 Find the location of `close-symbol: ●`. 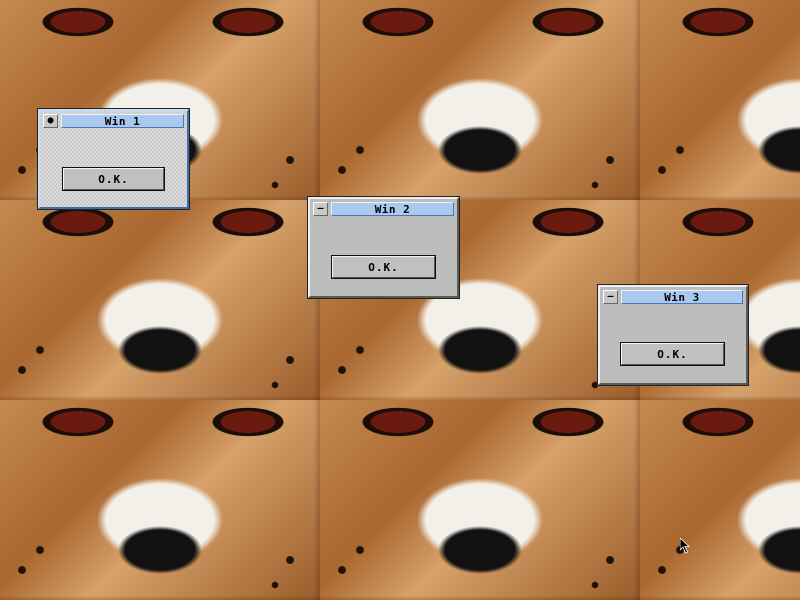

close-symbol: ● is located at coordinates (50, 120).